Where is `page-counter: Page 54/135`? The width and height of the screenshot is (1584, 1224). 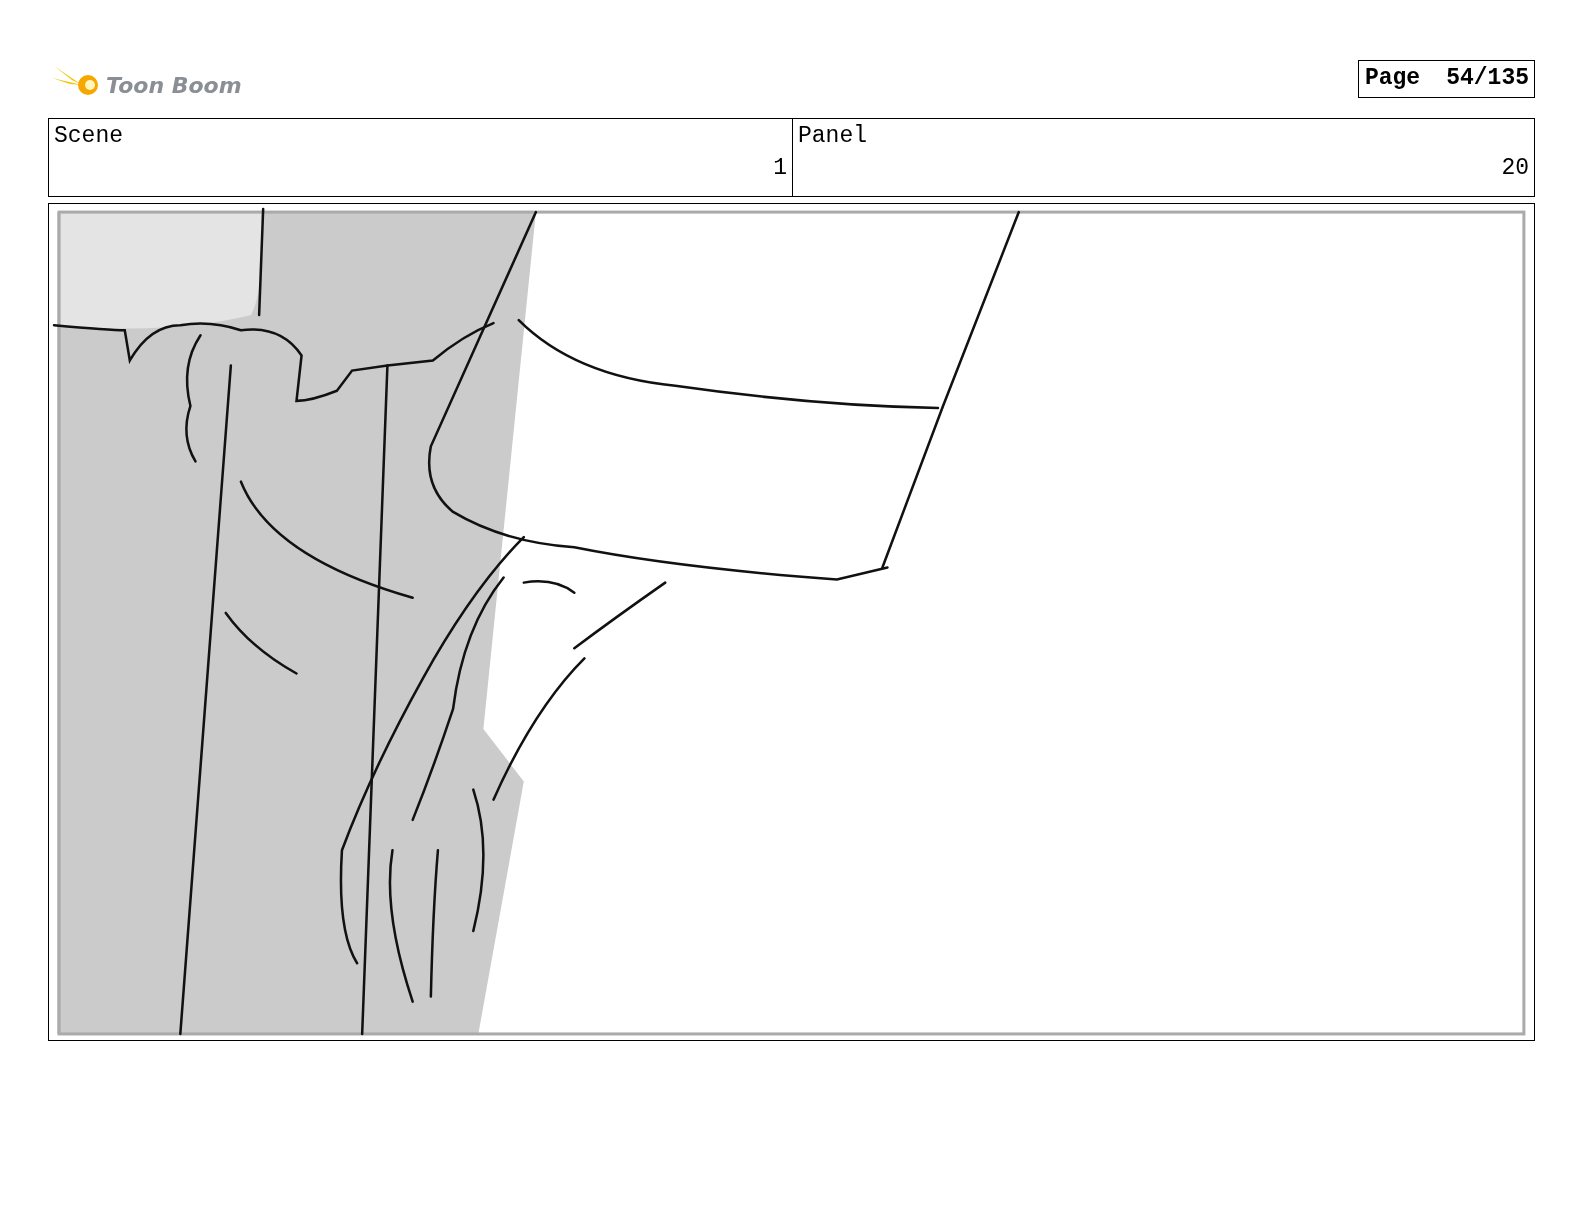
page-counter: Page 54/135 is located at coordinates (1446, 79).